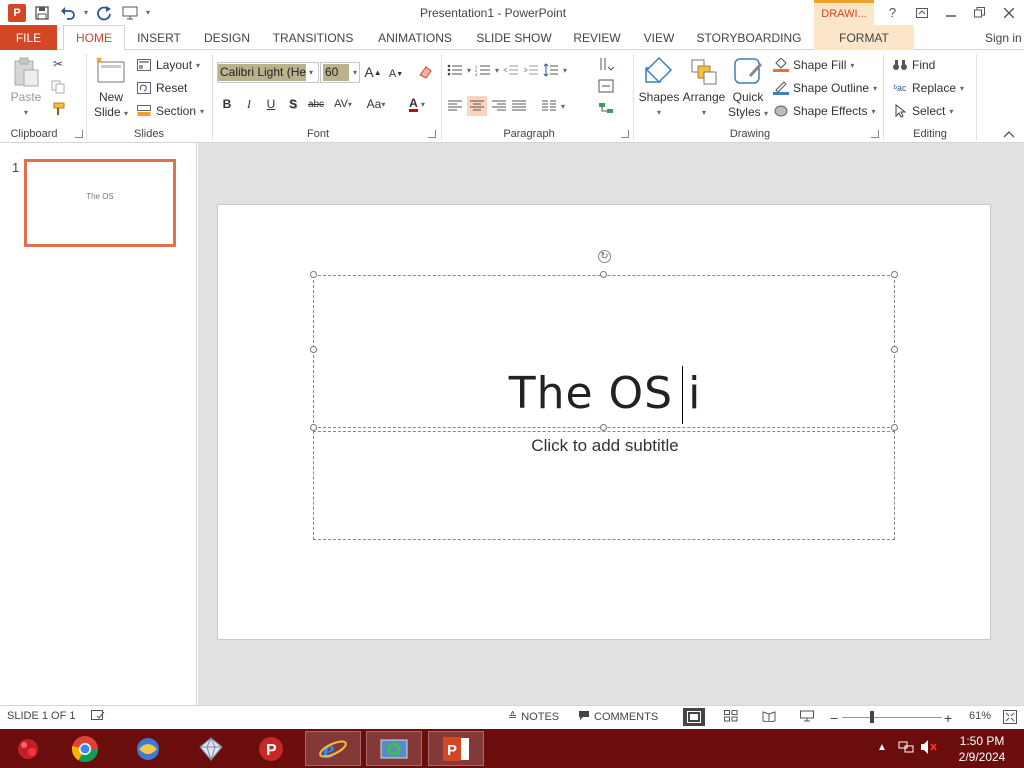 The image size is (1024, 768). I want to click on decrease-indent-icon, so click(511, 70).